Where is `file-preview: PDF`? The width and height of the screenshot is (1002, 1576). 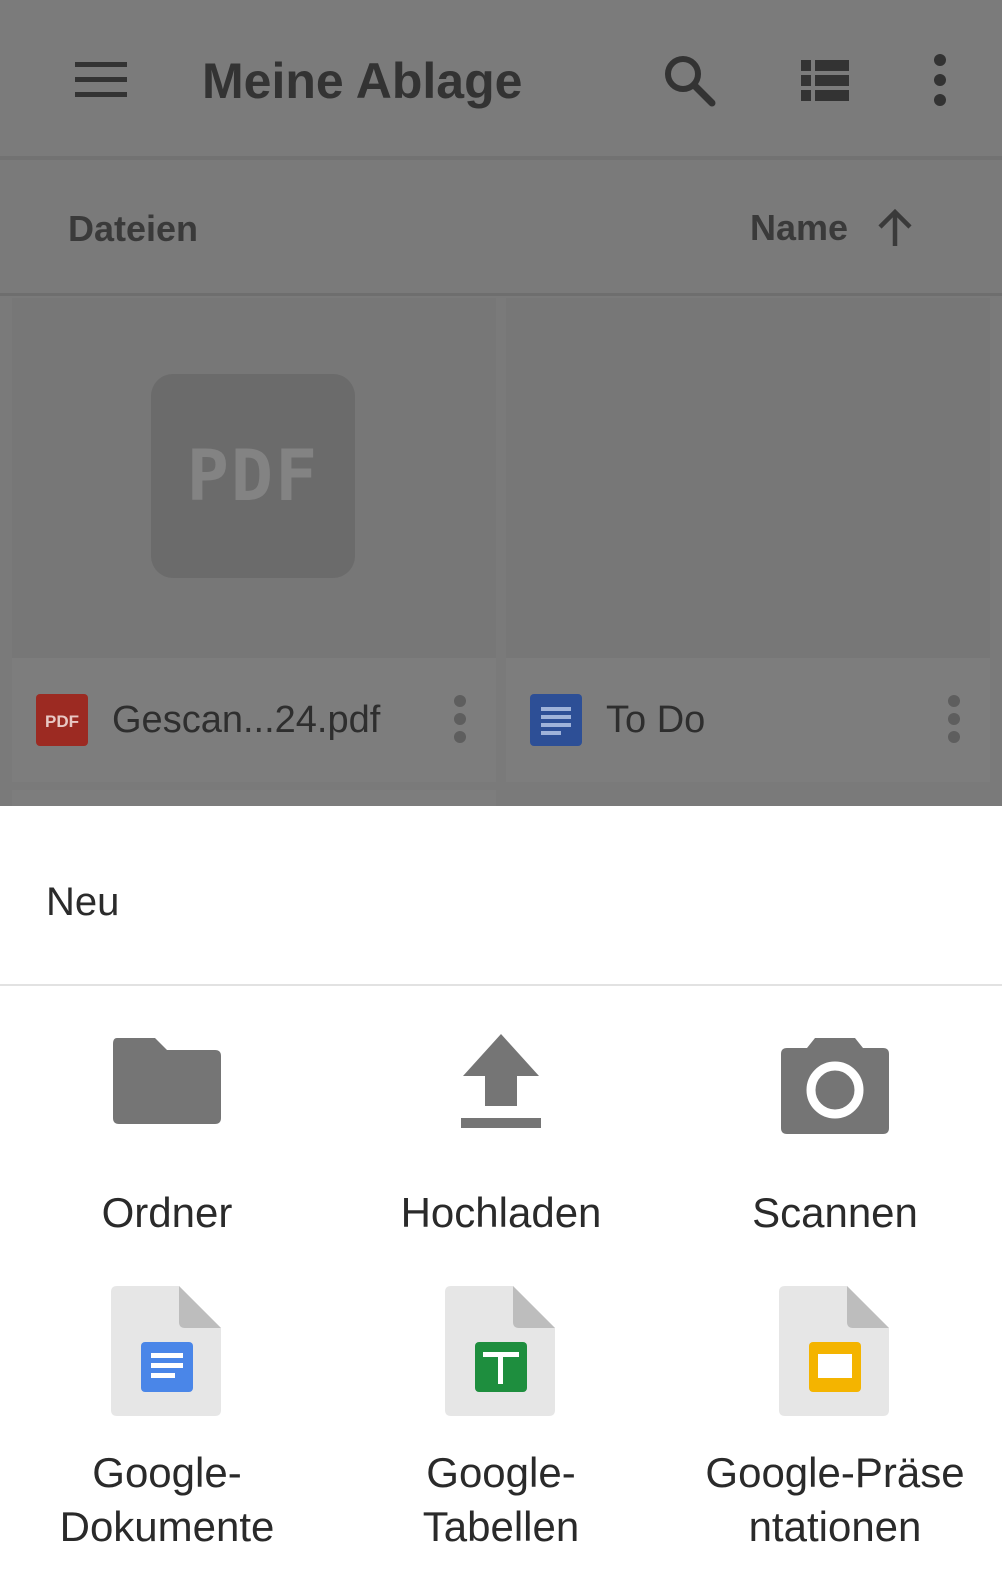 file-preview: PDF is located at coordinates (254, 478).